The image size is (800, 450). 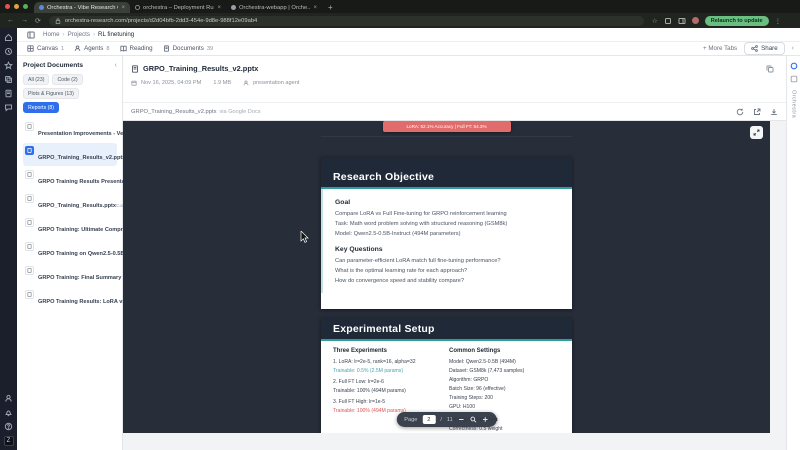 What do you see at coordinates (446, 173) in the screenshot?
I see `slide-title-band: Research Objective` at bounding box center [446, 173].